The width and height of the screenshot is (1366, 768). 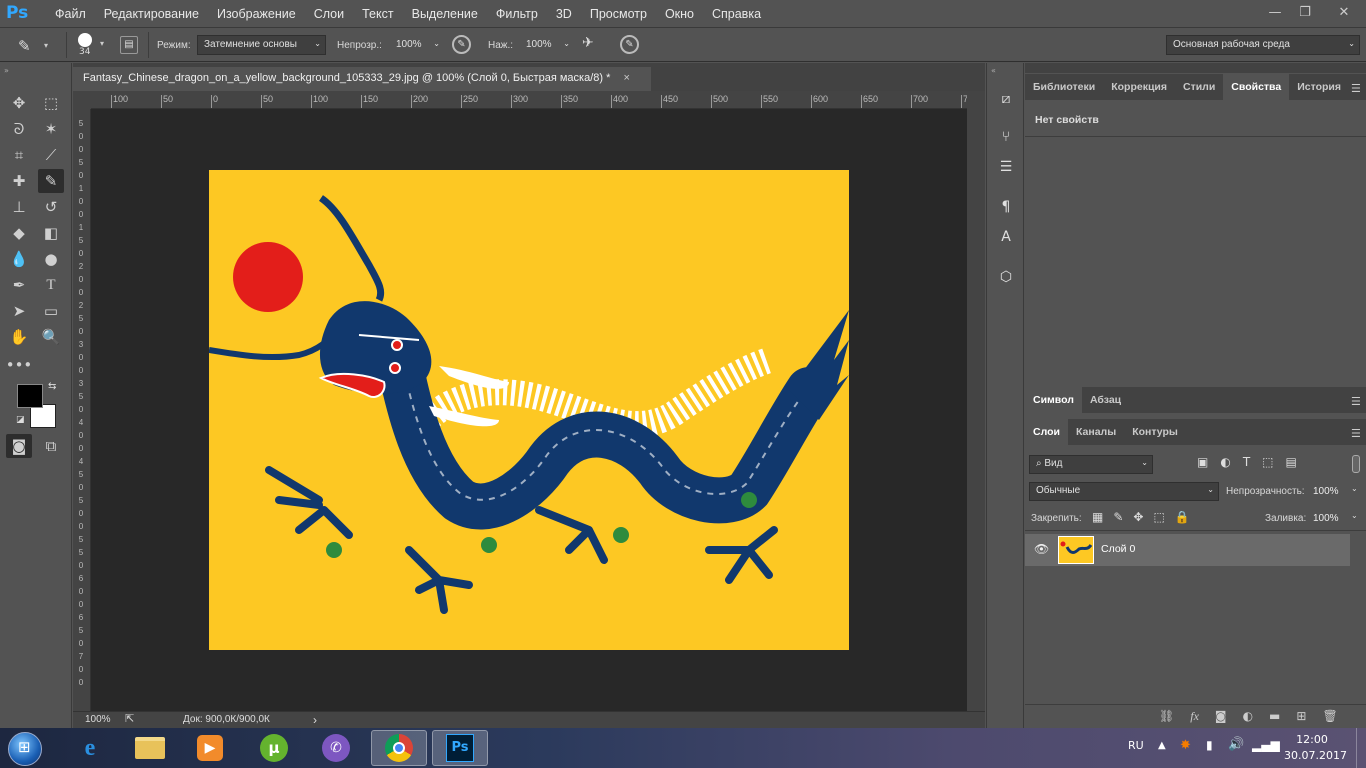 What do you see at coordinates (679, 14) in the screenshot?
I see `menu-item: Окно` at bounding box center [679, 14].